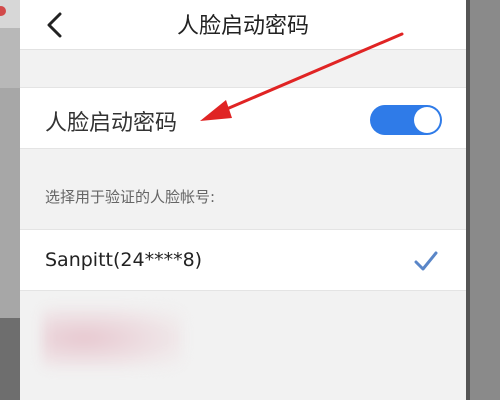 Image resolution: width=500 pixels, height=400 pixels. Describe the element at coordinates (111, 123) in the screenshot. I see `setting-label: 人脸启动密码` at that location.